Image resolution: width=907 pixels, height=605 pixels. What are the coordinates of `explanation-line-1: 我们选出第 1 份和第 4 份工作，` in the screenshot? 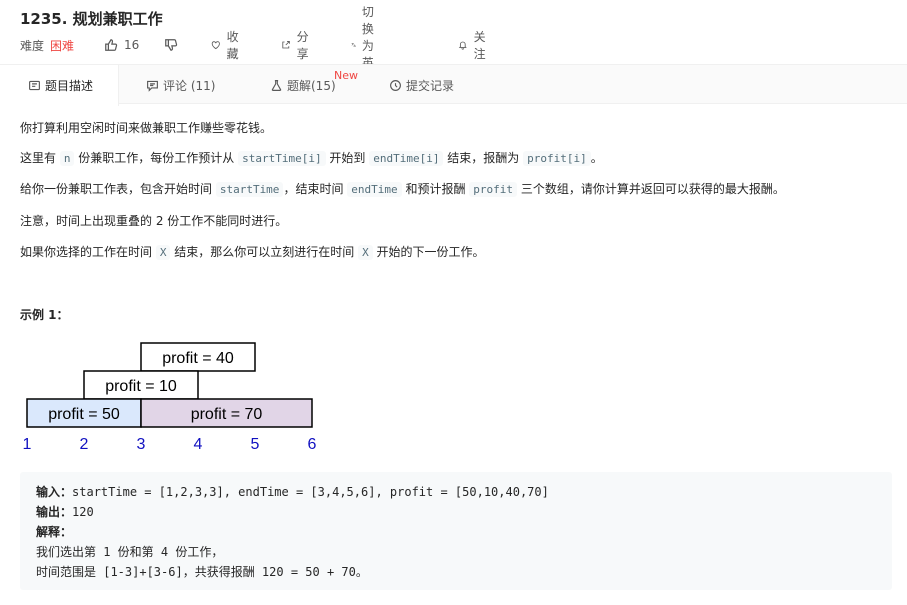 It's located at (130, 552).